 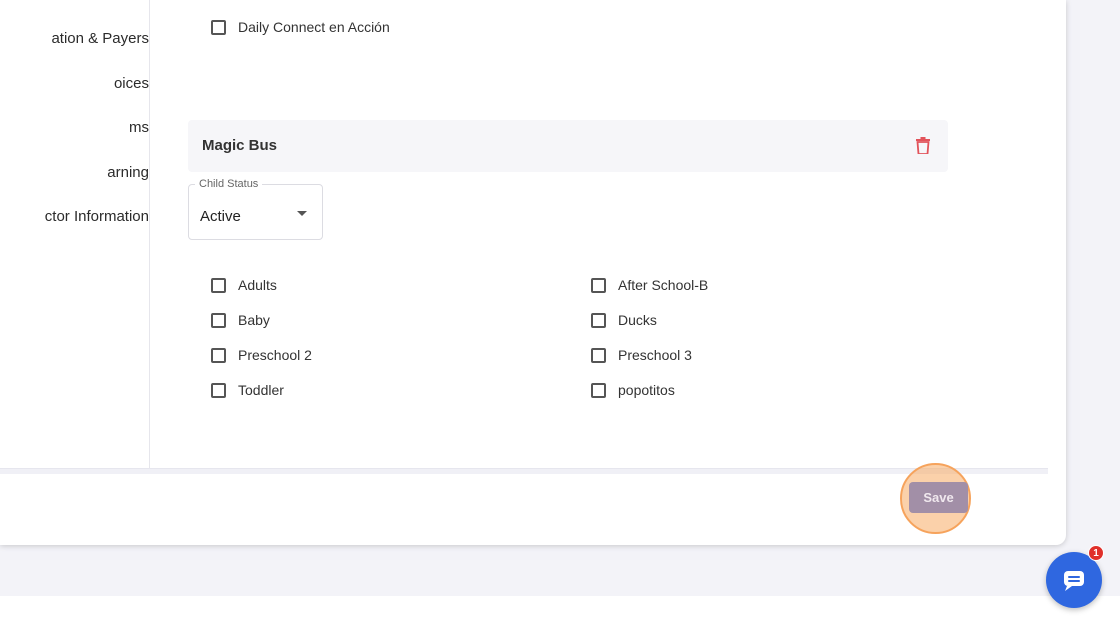 What do you see at coordinates (257, 285) in the screenshot?
I see `checkbox-label: Adults` at bounding box center [257, 285].